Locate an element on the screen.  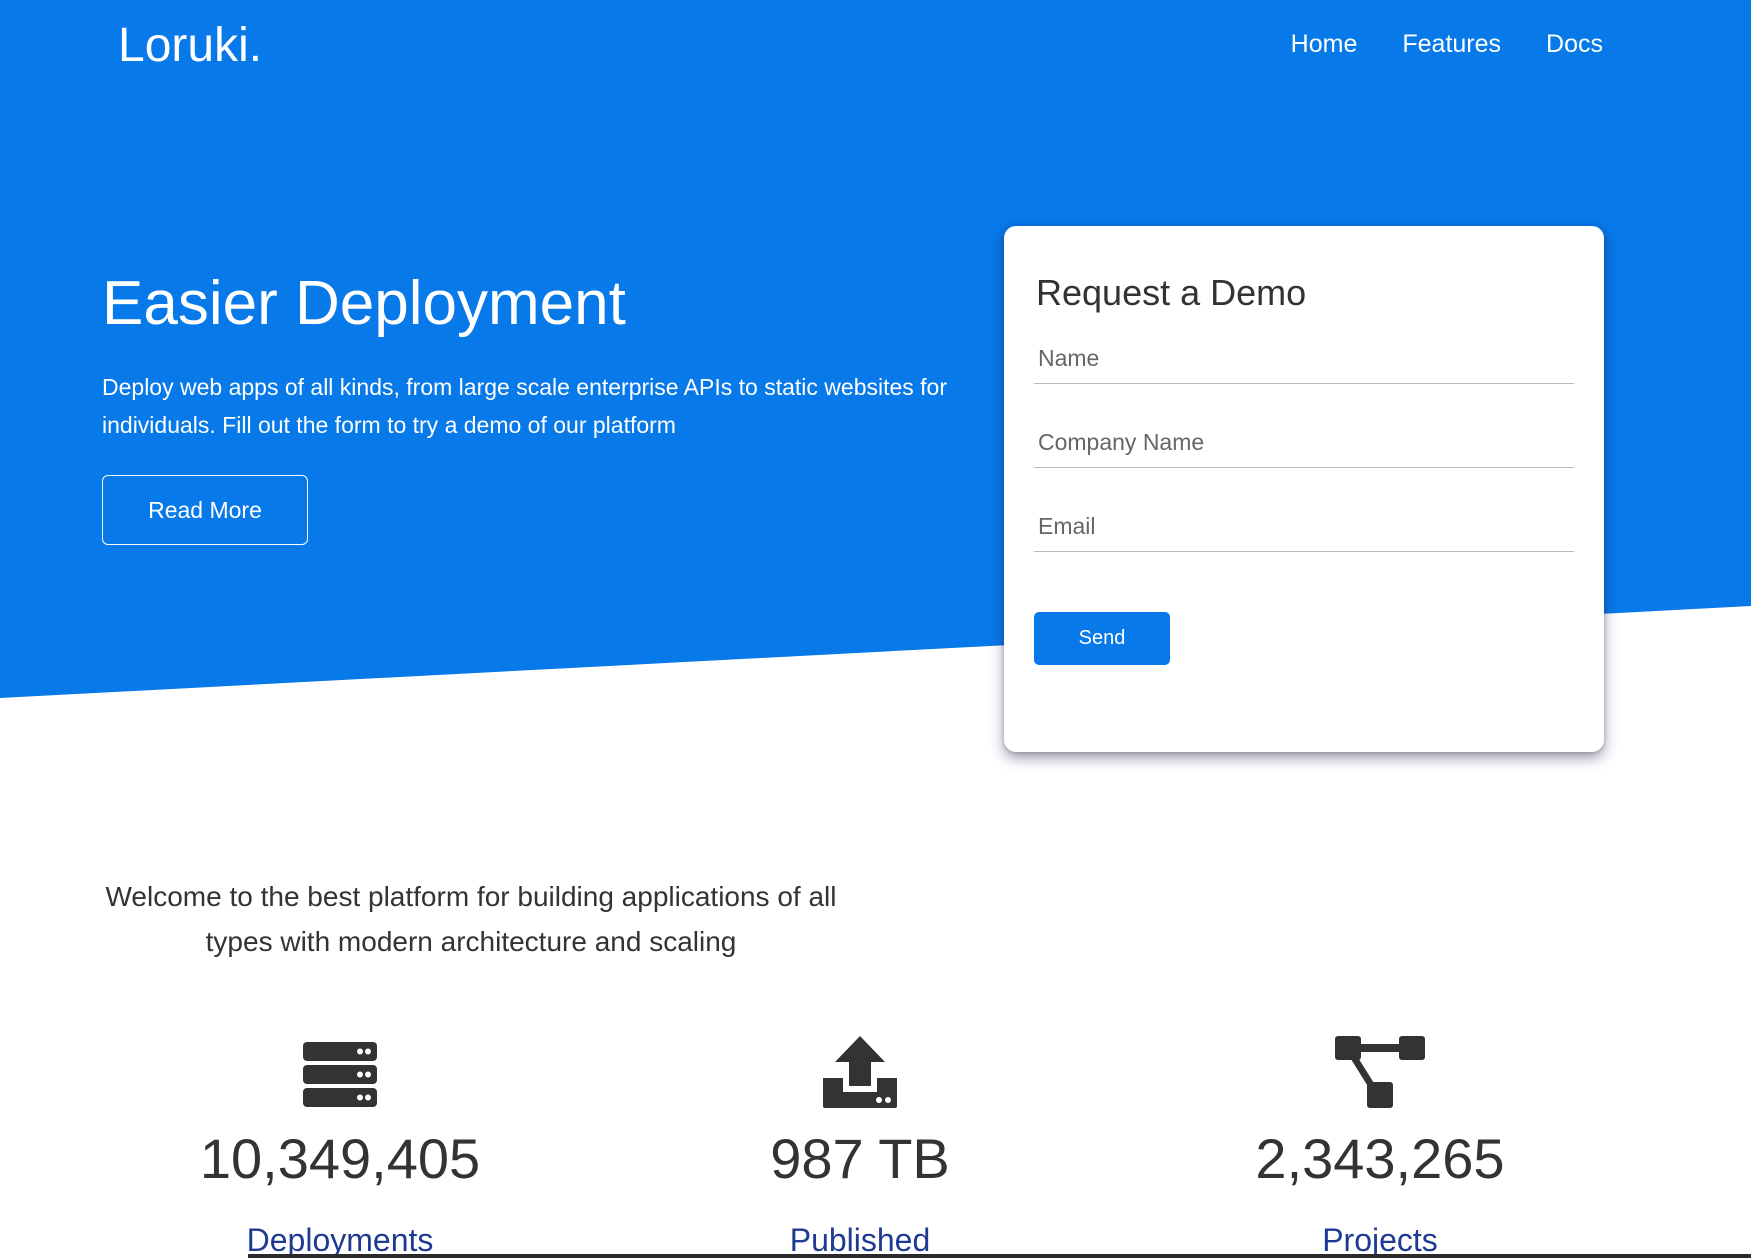
upload-icon is located at coordinates (860, 1069).